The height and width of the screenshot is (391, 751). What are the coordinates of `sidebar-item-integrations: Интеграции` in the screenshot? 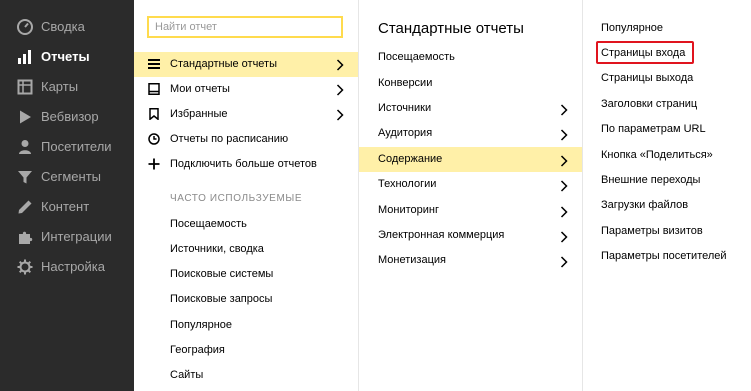 It's located at (67, 237).